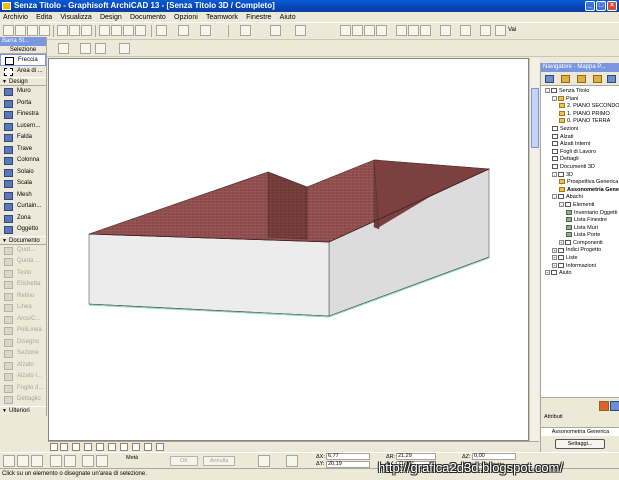  Describe the element at coordinates (85, 48) in the screenshot. I see `rectangle-select-icon` at that location.